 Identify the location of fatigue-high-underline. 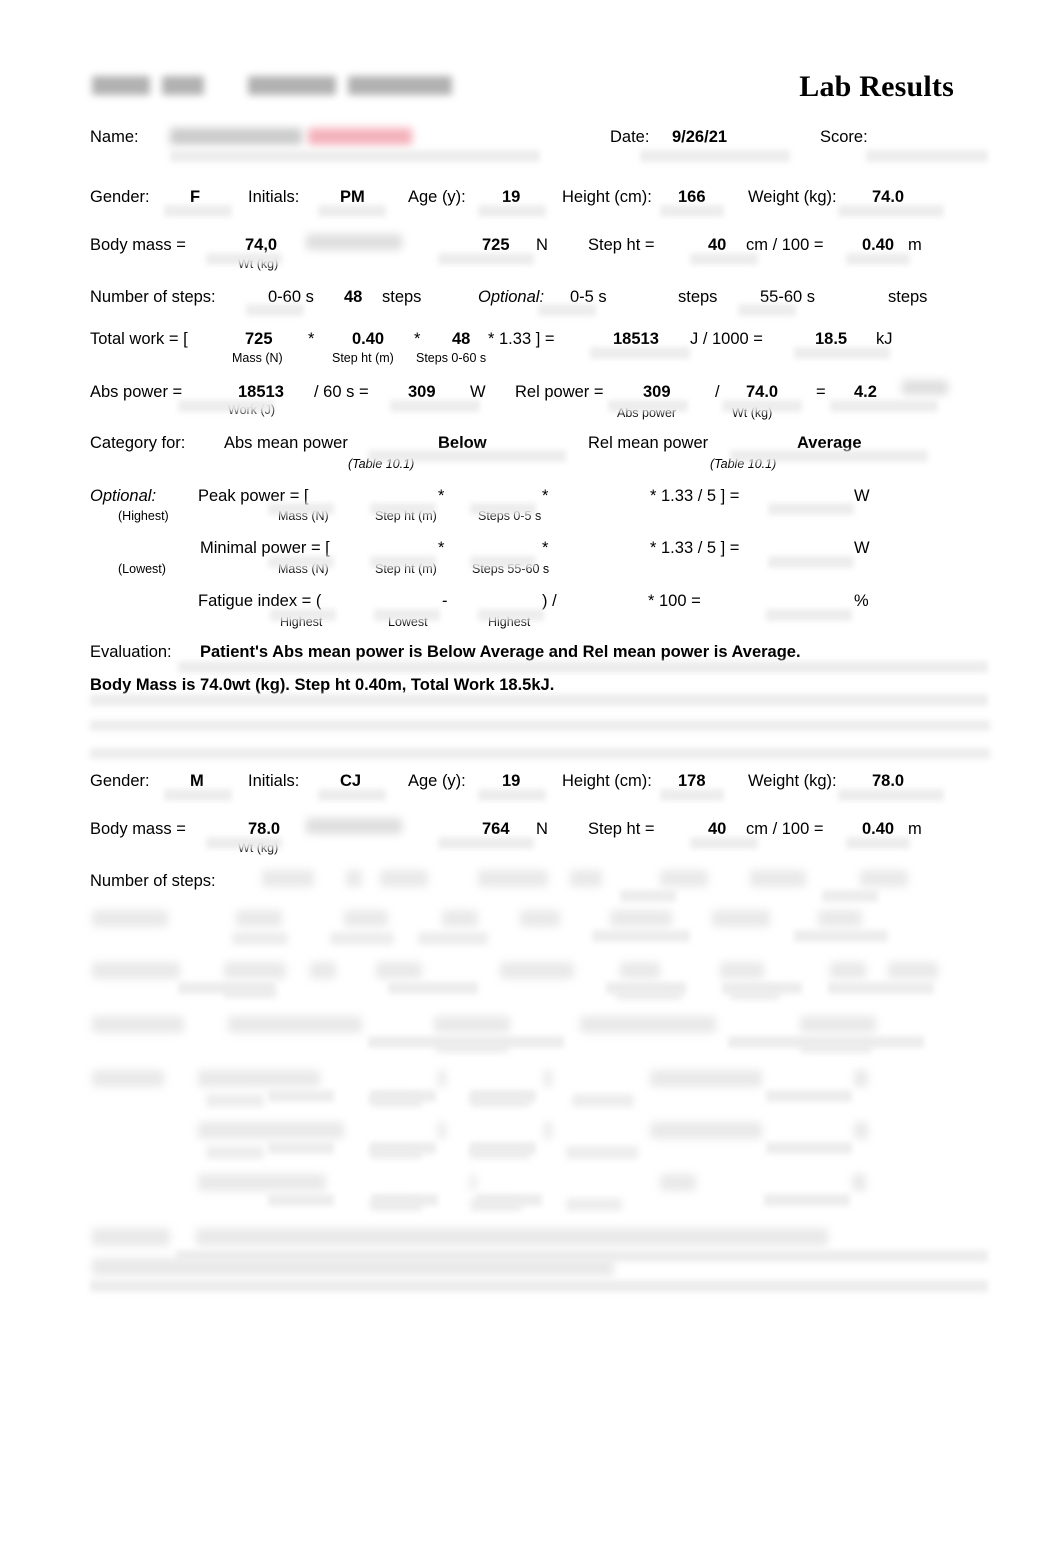
(303, 615).